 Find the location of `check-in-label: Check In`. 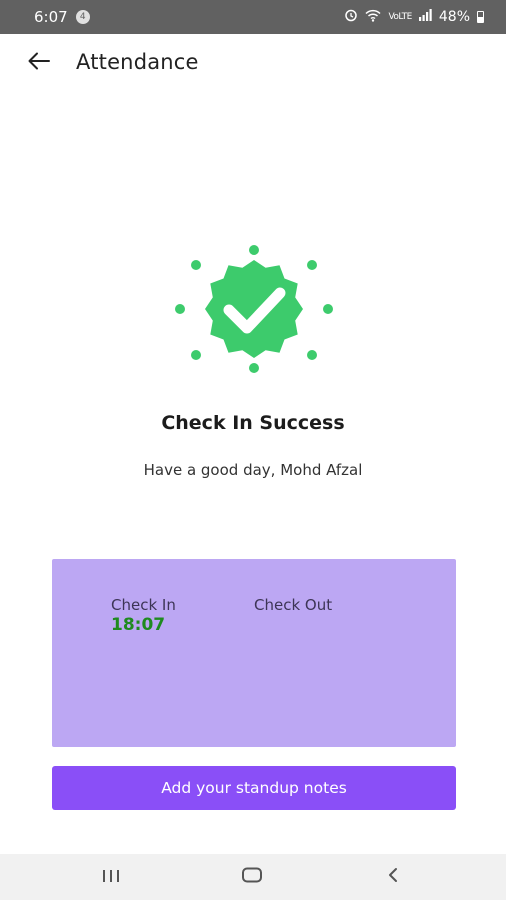

check-in-label: Check In is located at coordinates (143, 605).